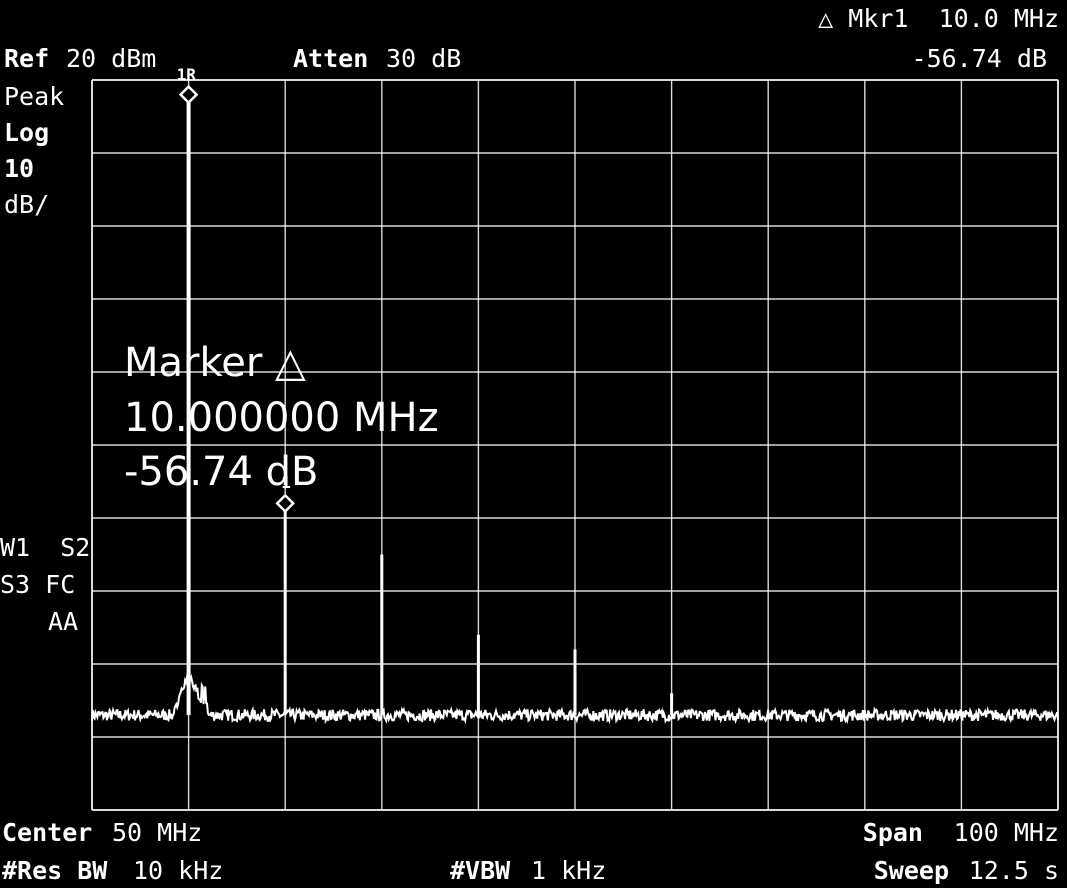 This screenshot has height=888, width=1067. What do you see at coordinates (911, 870) in the screenshot?
I see `sweep-label: Sweep` at bounding box center [911, 870].